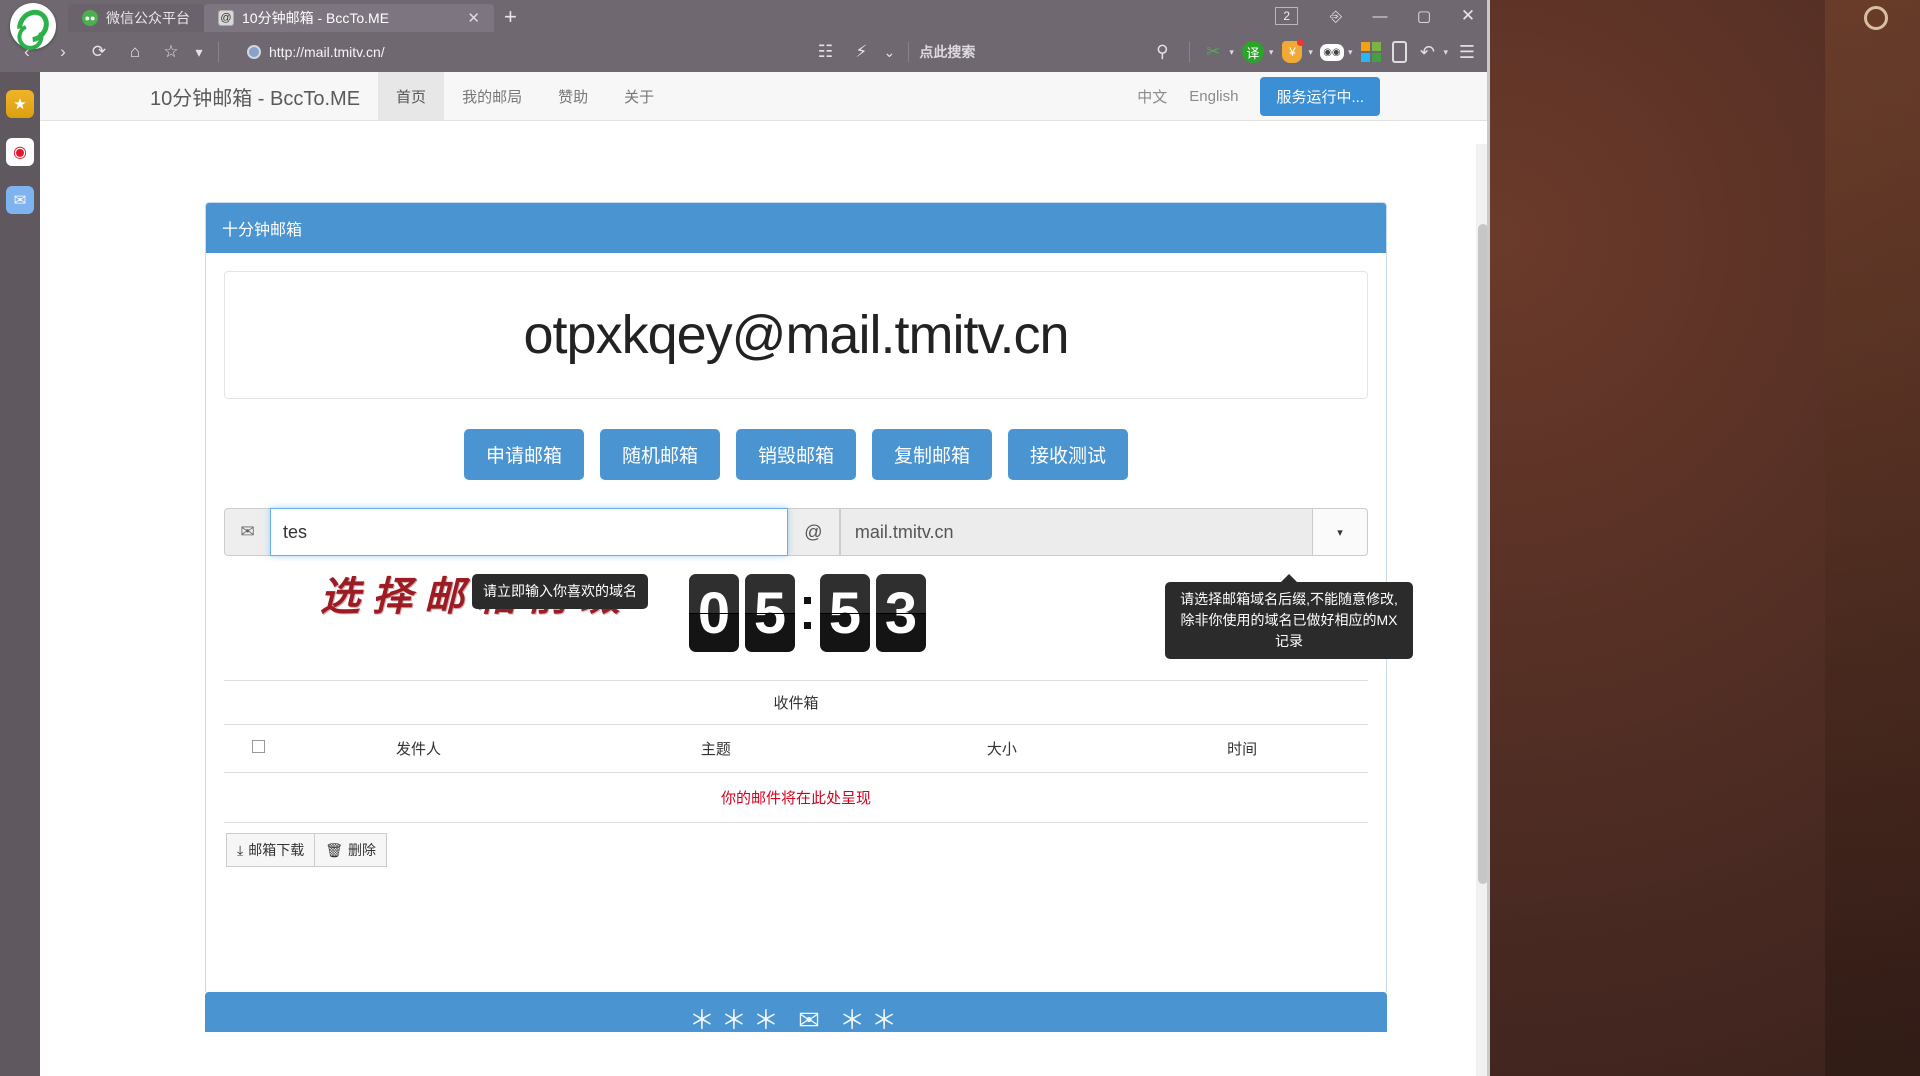 This screenshot has height=1076, width=1920. What do you see at coordinates (1289, 616) in the screenshot?
I see `domain-tooltip: 请选择邮箱域名后缀,不能随意修改,除非你使用的域名已做好相应的MX记录` at bounding box center [1289, 616].